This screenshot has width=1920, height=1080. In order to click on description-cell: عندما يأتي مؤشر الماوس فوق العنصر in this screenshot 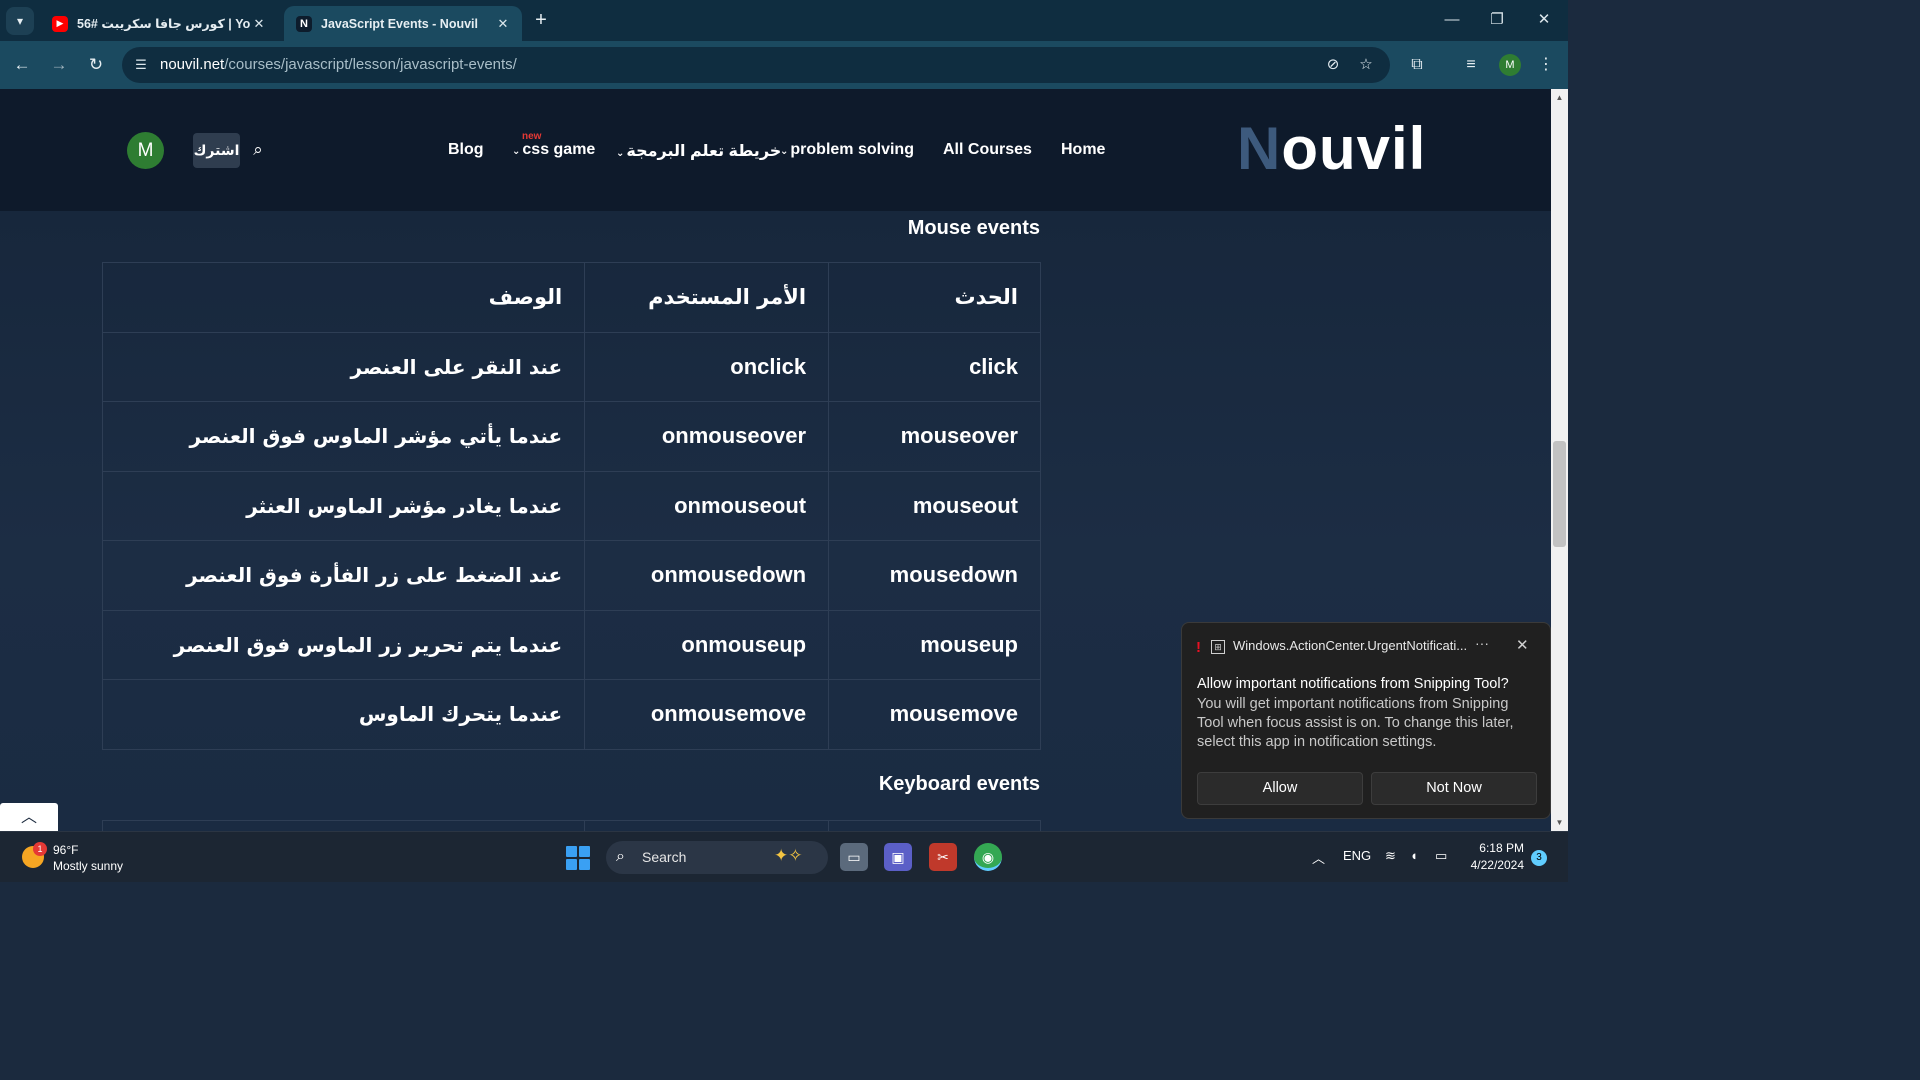, I will do `click(343, 436)`.